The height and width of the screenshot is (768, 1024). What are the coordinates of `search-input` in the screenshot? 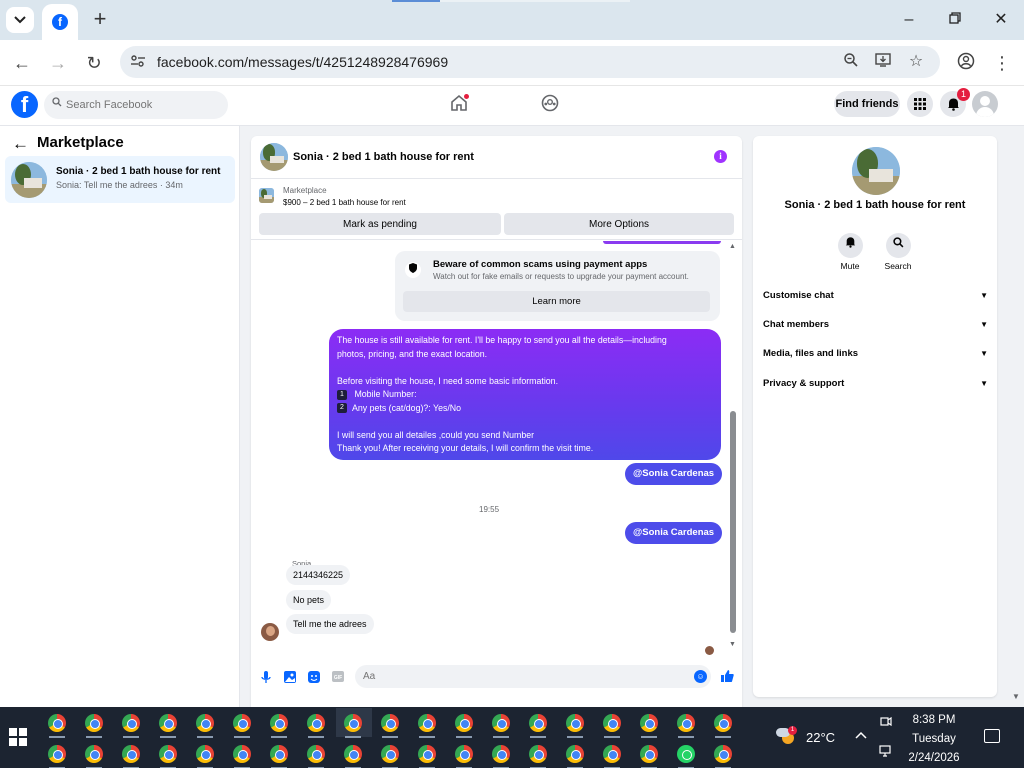 It's located at (141, 105).